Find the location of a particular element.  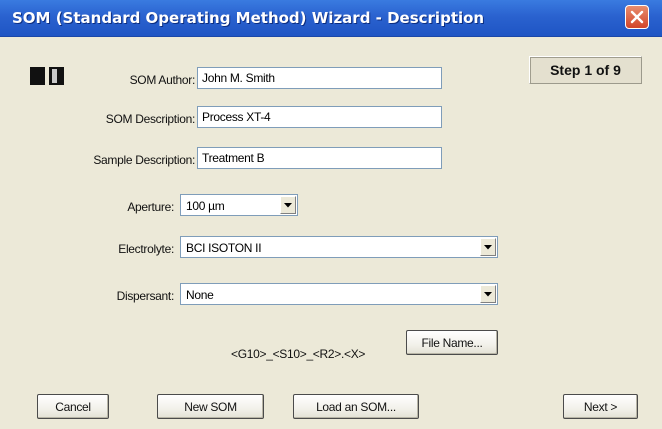

sample-description-field: Treatment B is located at coordinates (319, 158).